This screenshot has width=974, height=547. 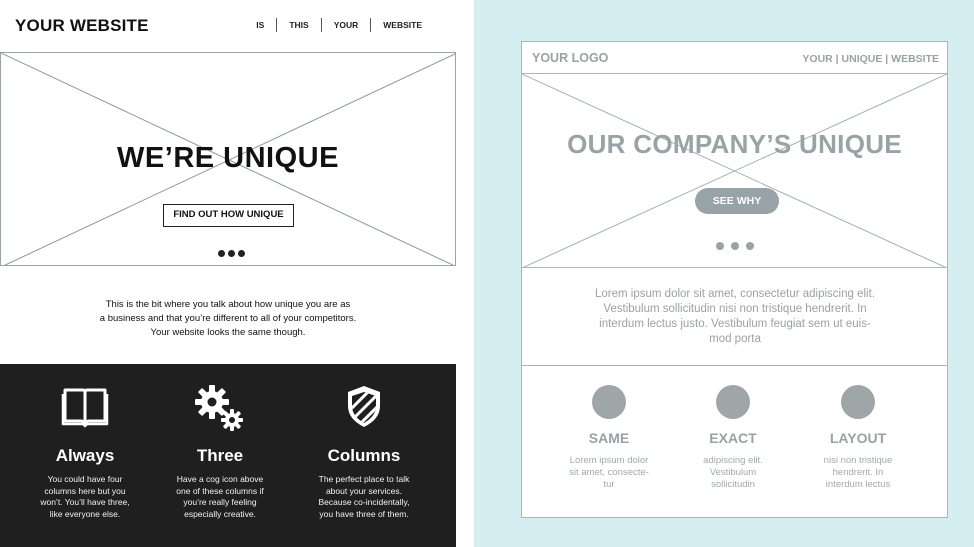 What do you see at coordinates (85, 513) in the screenshot?
I see `column-text-line: like everyone else.` at bounding box center [85, 513].